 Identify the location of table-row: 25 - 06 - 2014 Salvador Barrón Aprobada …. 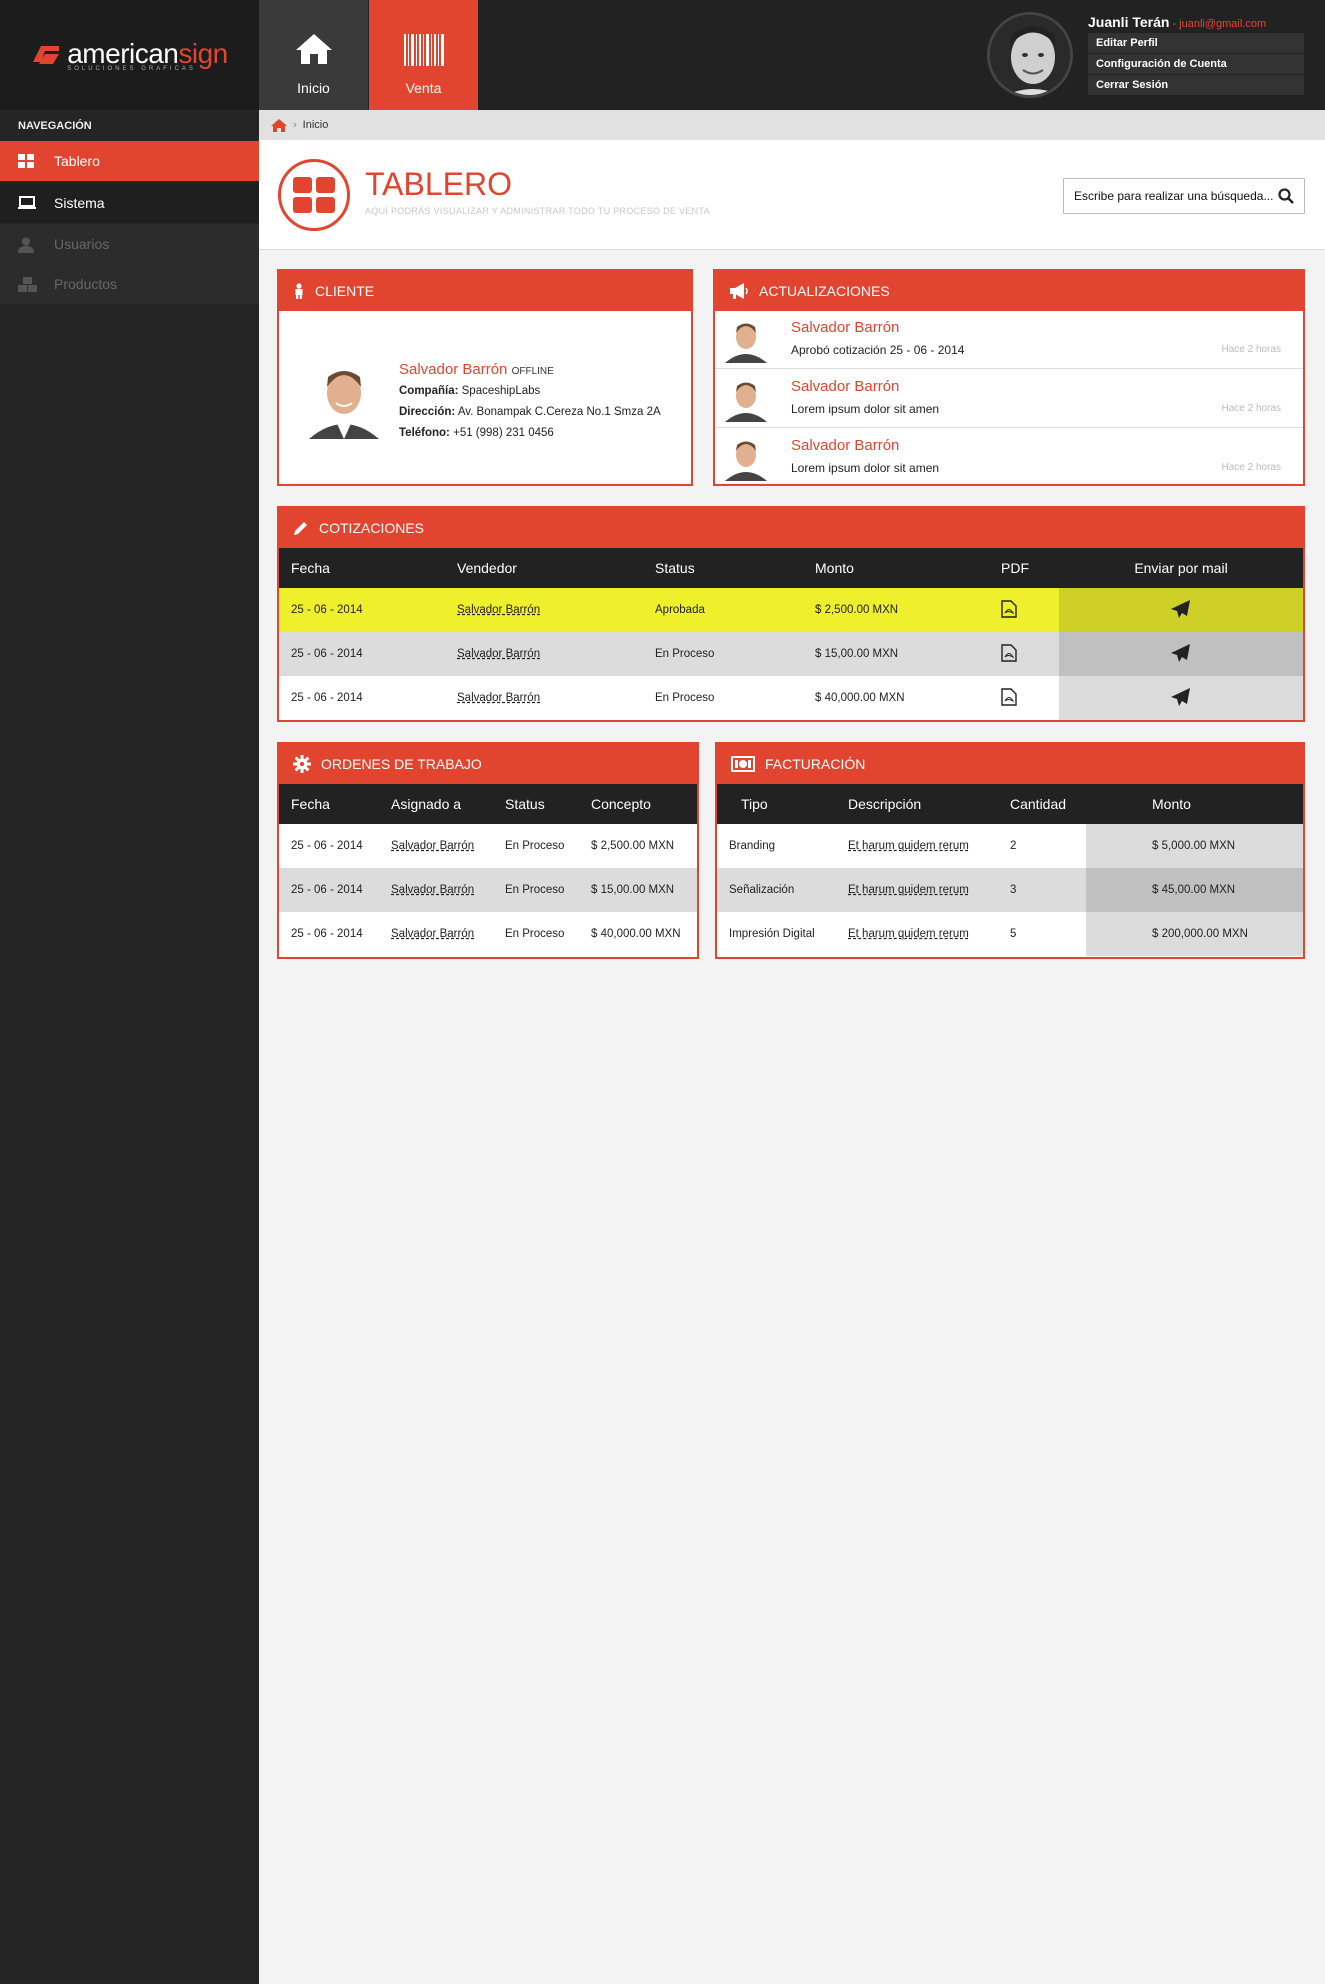
(791, 610).